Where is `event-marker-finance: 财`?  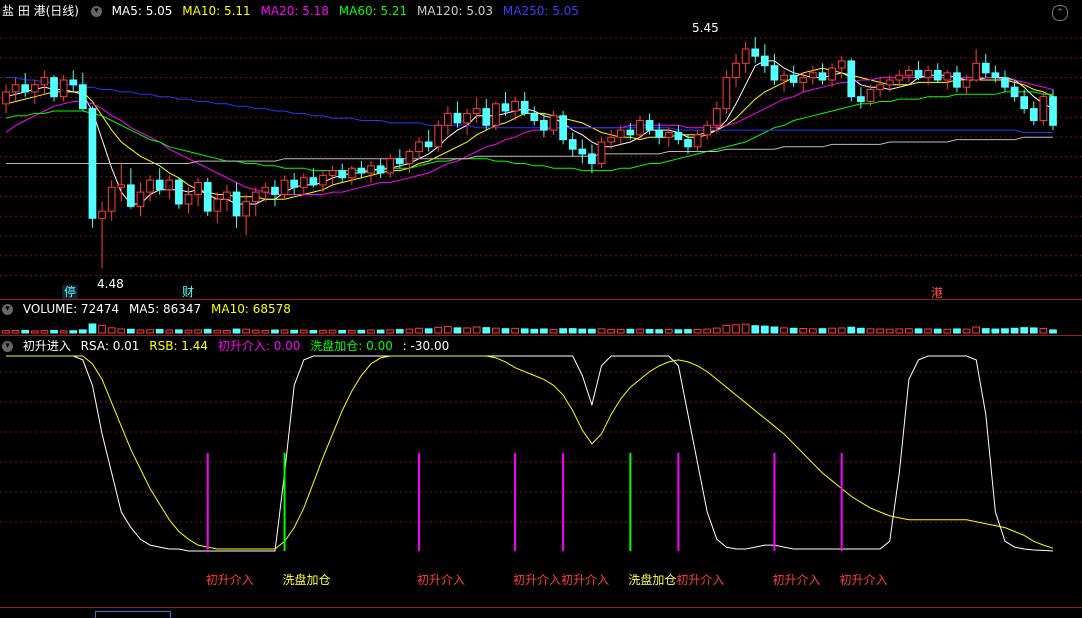
event-marker-finance: 财 is located at coordinates (188, 292).